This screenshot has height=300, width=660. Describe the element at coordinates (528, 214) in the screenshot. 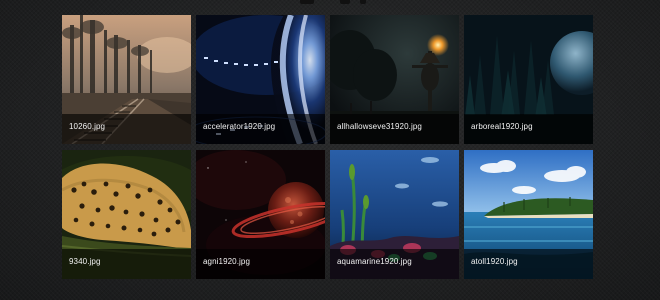

I see `gallery-tile: atoll1920.jpg` at that location.